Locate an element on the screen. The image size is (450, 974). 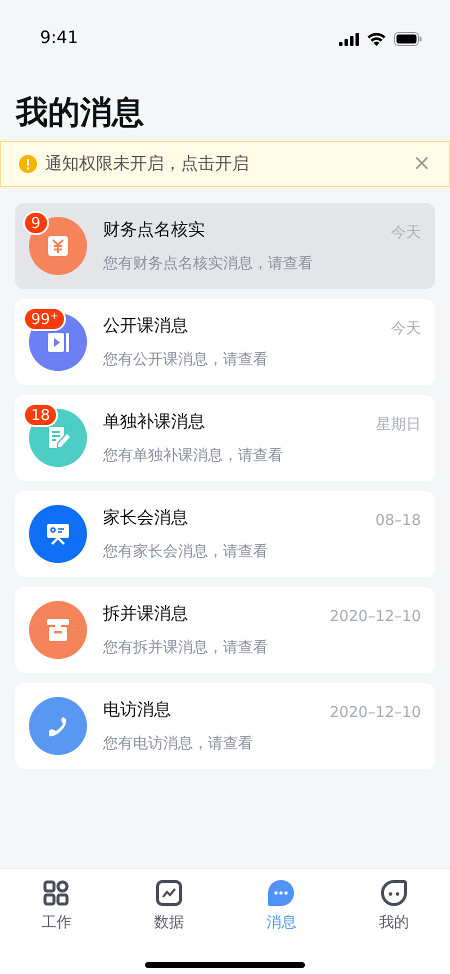
message-title: 公开课消息 is located at coordinates (146, 326).